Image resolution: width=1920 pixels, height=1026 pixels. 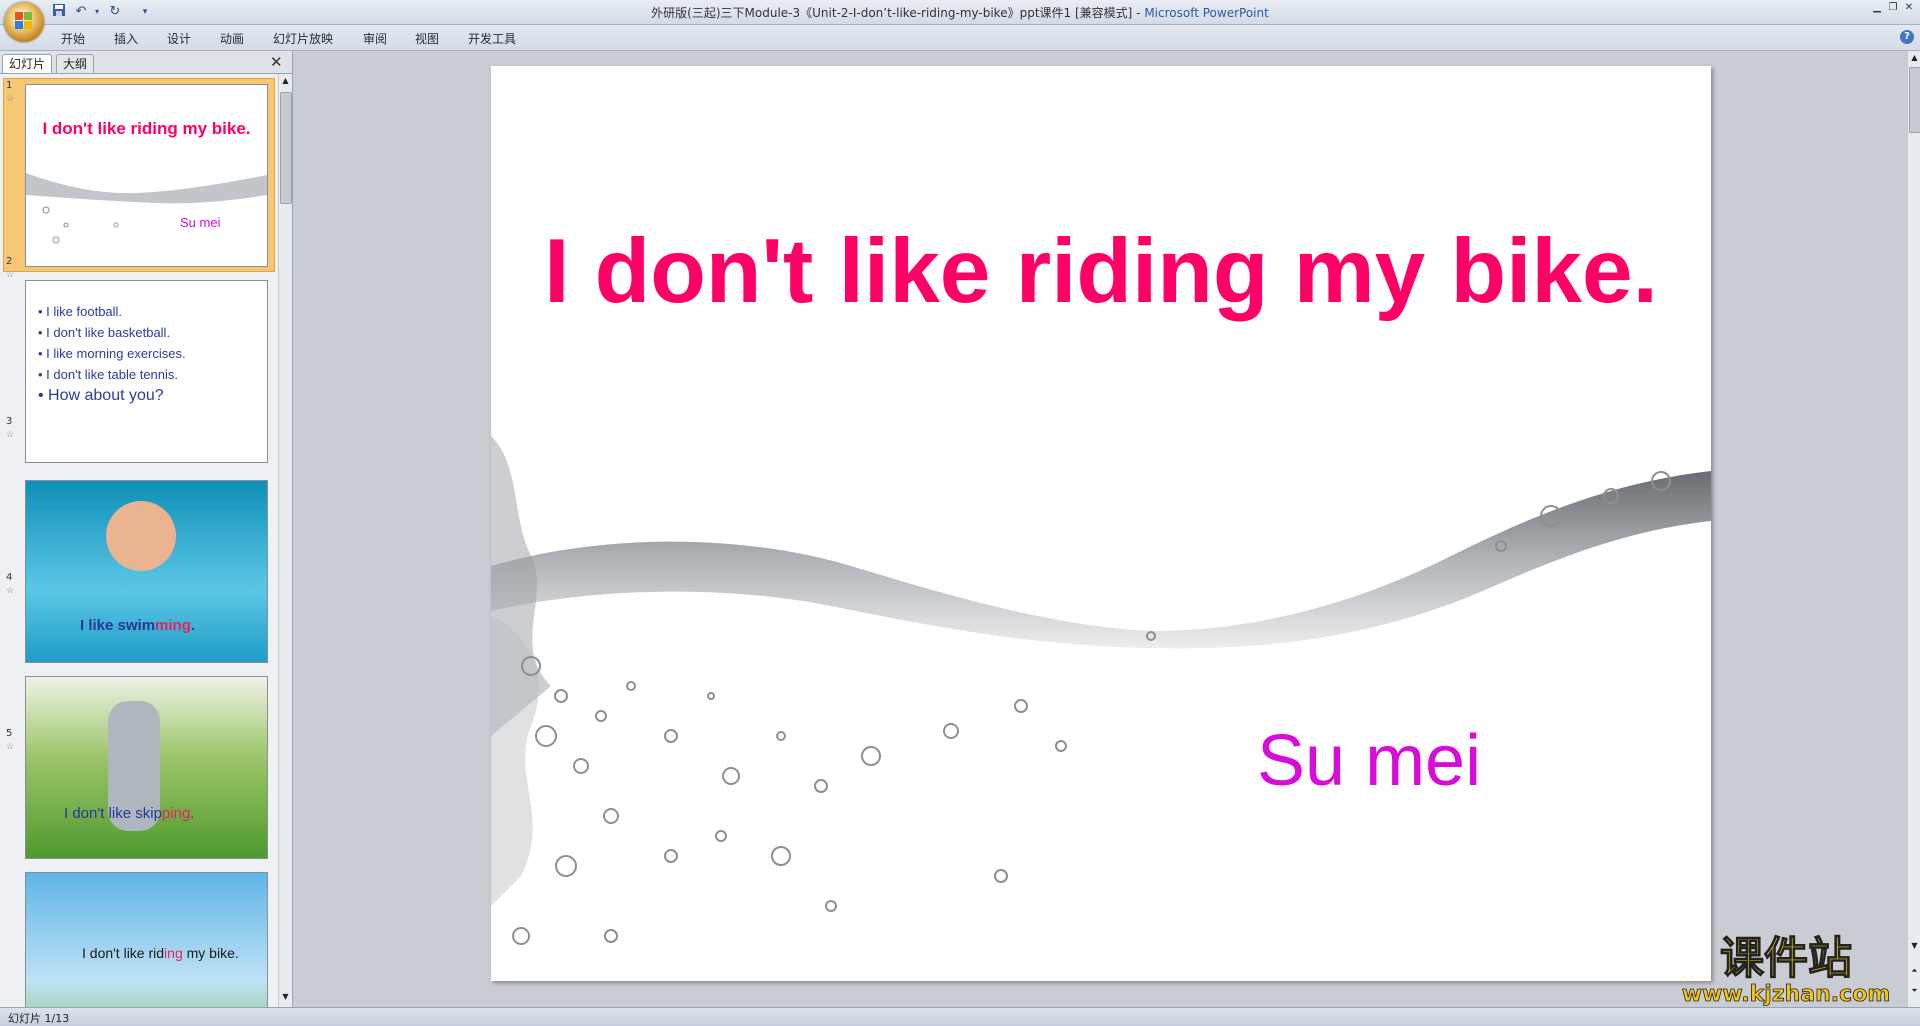 I want to click on office-button, so click(x=24, y=22).